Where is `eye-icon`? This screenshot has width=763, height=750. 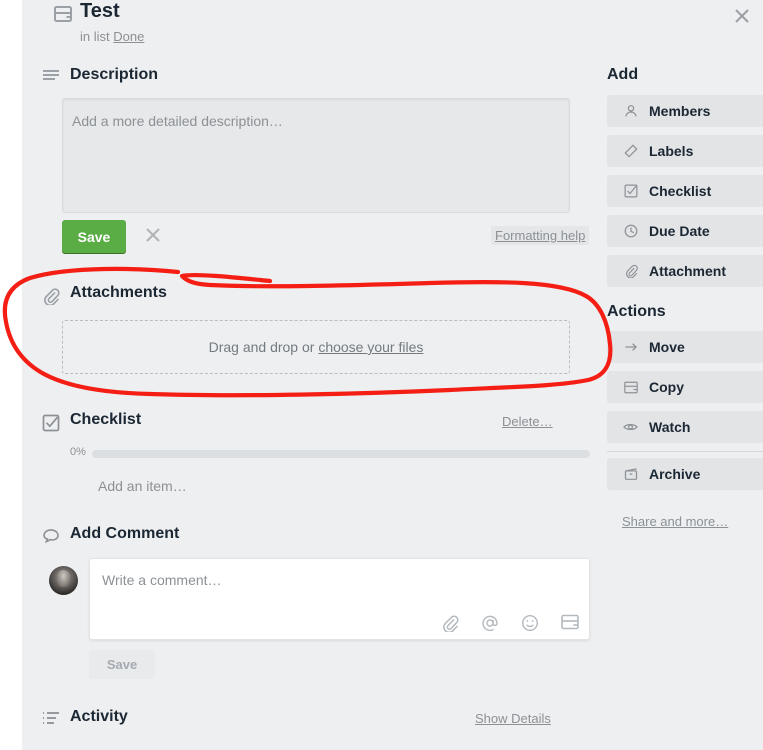 eye-icon is located at coordinates (630, 427).